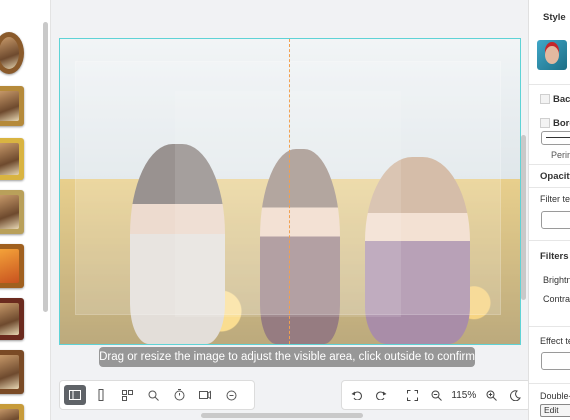  Describe the element at coordinates (464, 395) in the screenshot. I see `zoom-level: 115%` at that location.